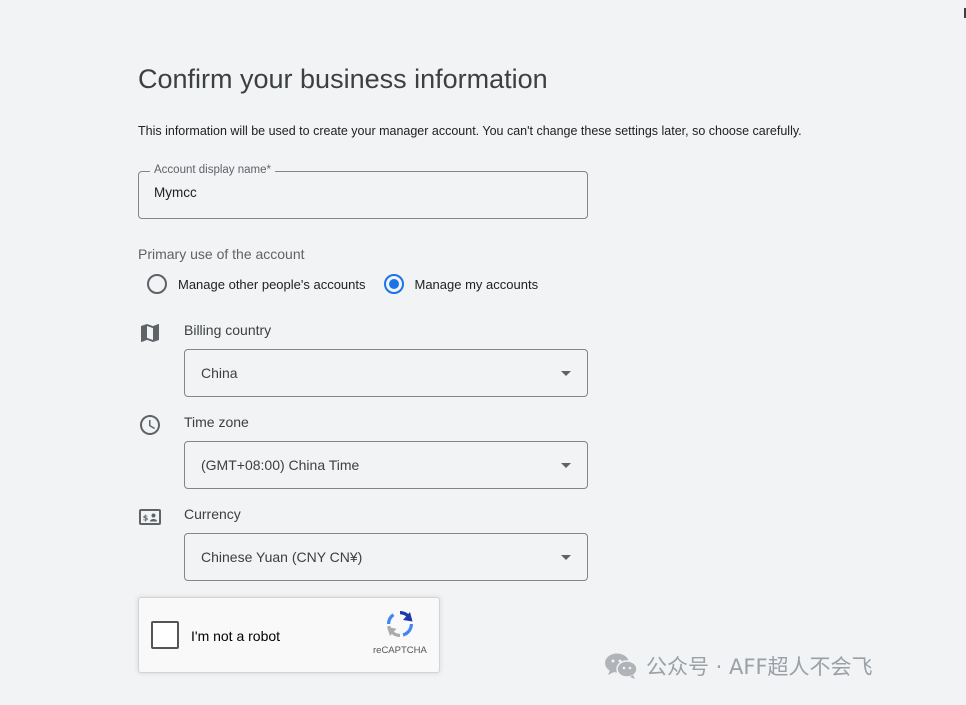  Describe the element at coordinates (280, 465) in the screenshot. I see `time-zone-value: (GMT+08:00) China Time` at that location.